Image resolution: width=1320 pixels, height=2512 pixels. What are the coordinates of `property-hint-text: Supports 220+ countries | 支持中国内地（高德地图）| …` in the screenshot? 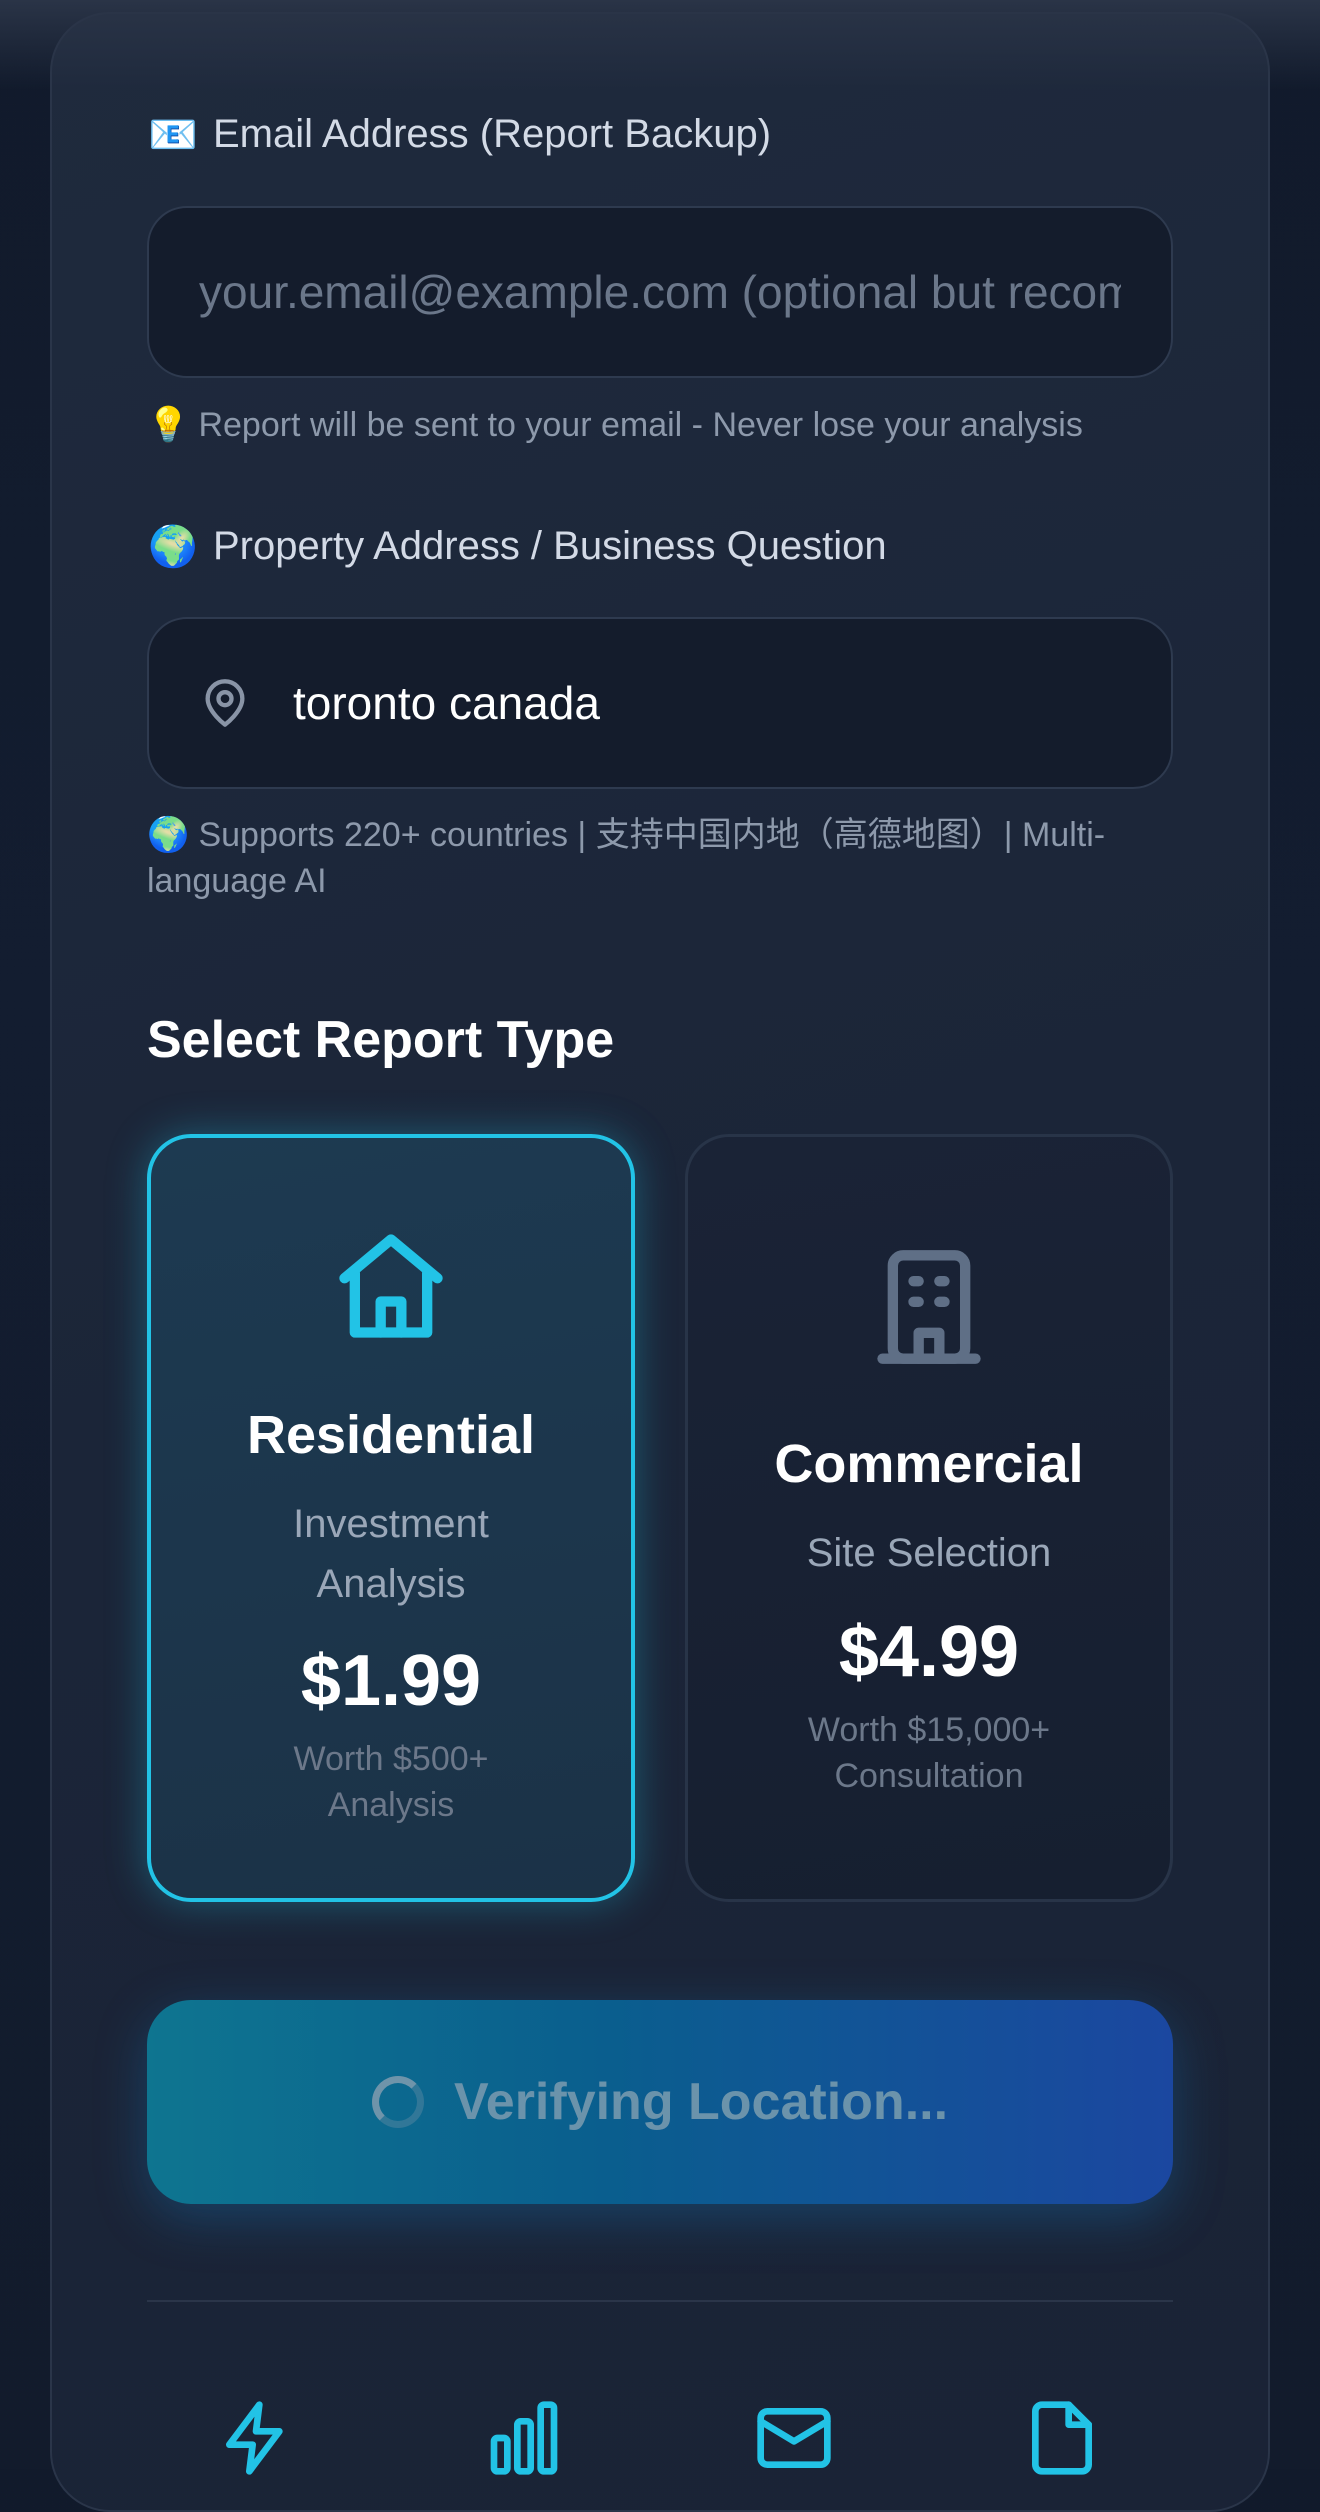 It's located at (626, 858).